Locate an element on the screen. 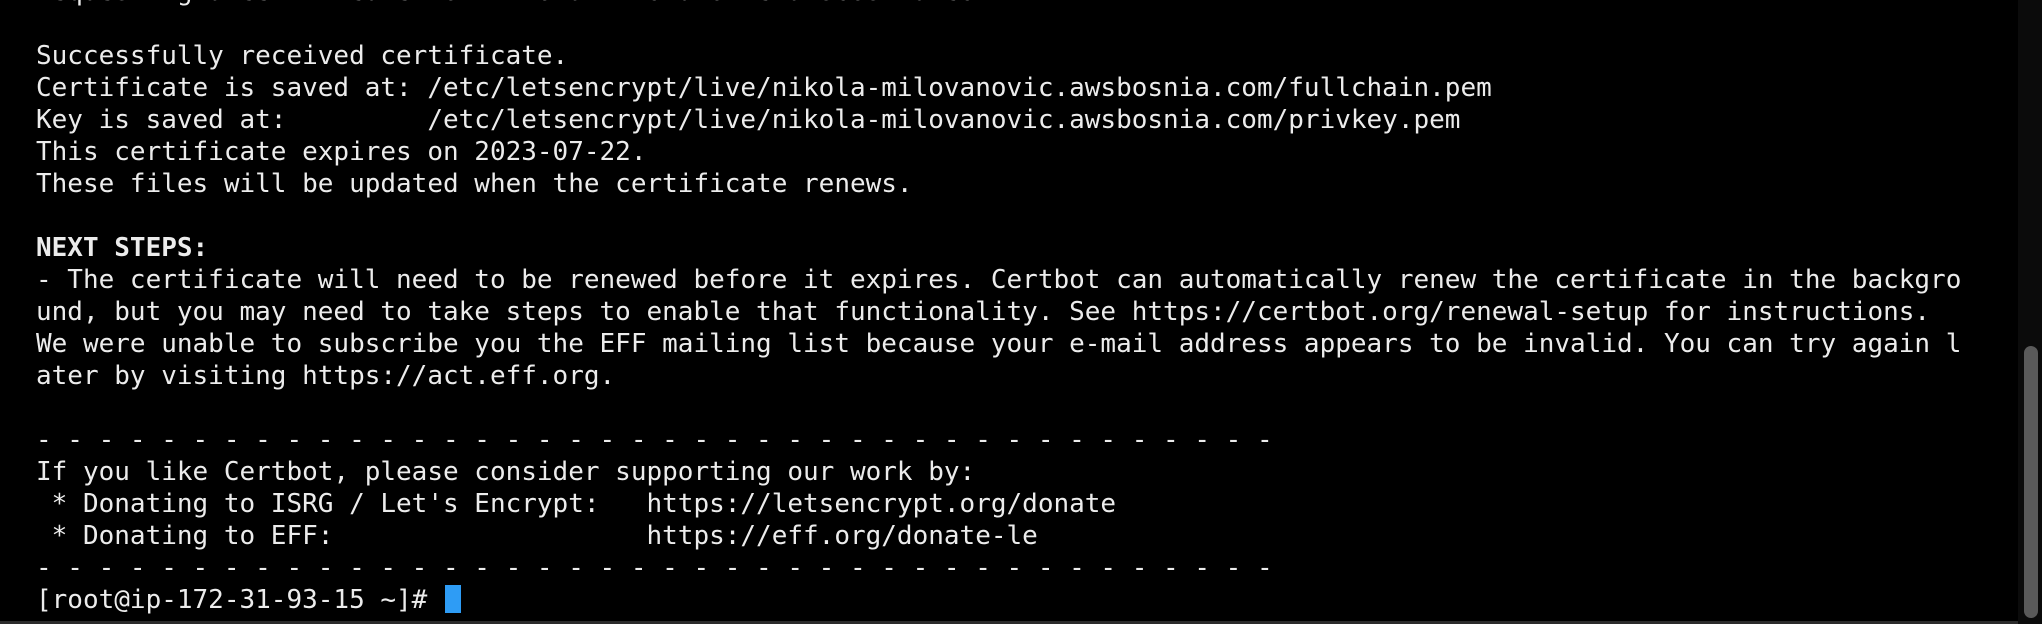 The image size is (2042, 624). scrollbar-track is located at coordinates (2030, 312).